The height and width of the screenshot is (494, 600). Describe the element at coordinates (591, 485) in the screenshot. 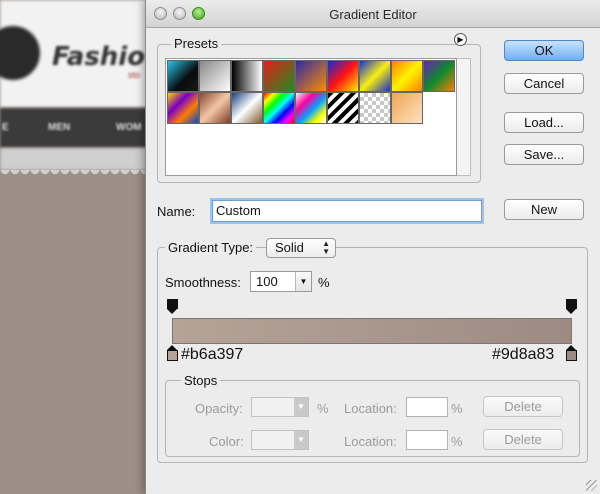

I see `resize-grip-icon` at that location.